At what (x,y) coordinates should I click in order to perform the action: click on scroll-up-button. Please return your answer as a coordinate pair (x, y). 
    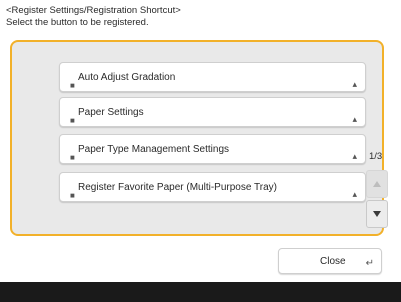
    Looking at the image, I should click on (377, 184).